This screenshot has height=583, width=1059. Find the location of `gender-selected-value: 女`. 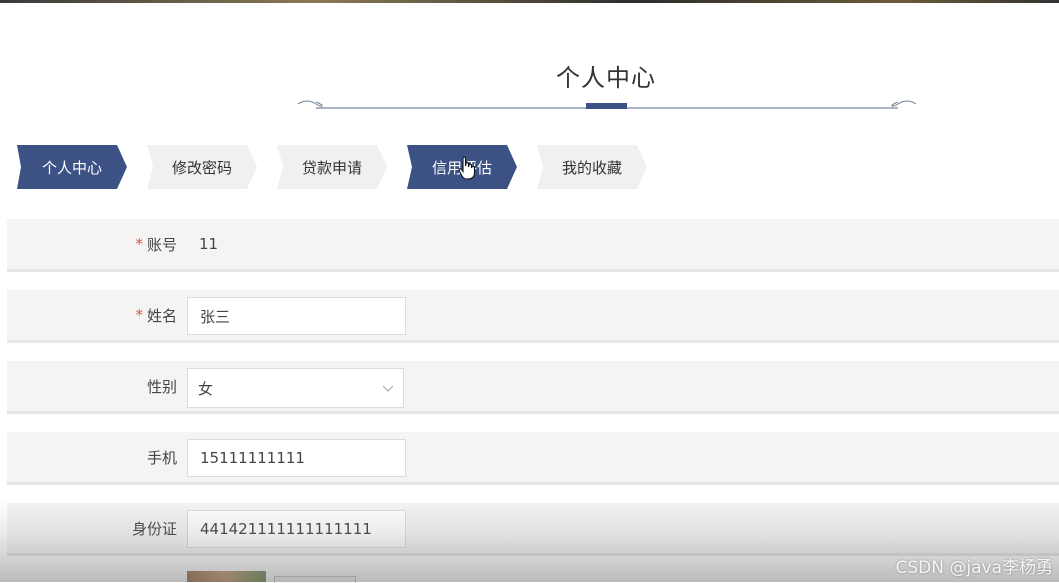

gender-selected-value: 女 is located at coordinates (206, 388).